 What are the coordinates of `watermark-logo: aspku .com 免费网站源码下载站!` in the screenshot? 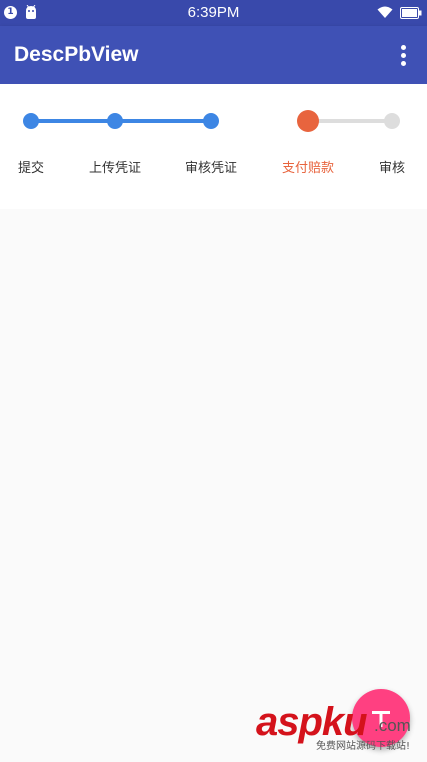 It's located at (341, 730).